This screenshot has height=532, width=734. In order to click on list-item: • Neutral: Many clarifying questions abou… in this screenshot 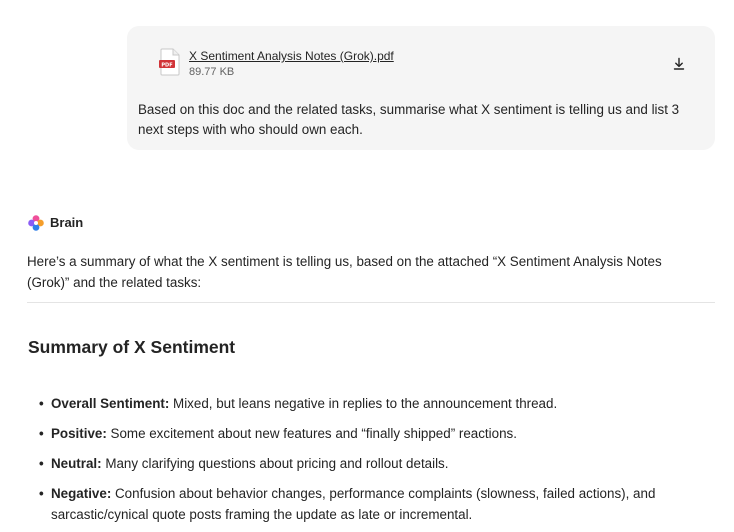, I will do `click(369, 464)`.